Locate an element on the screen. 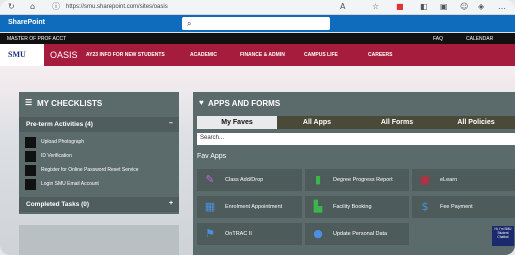 The image size is (515, 255). favorite-icon: ☆ is located at coordinates (375, 7).